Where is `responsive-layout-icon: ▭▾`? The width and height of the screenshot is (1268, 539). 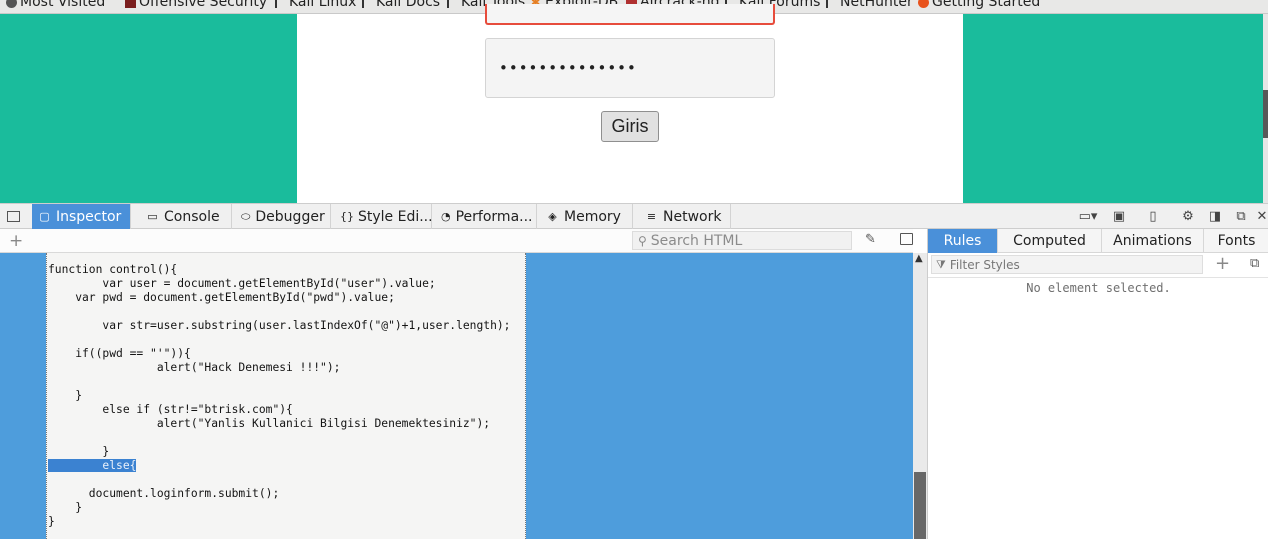
responsive-layout-icon: ▭▾ is located at coordinates (1088, 216).